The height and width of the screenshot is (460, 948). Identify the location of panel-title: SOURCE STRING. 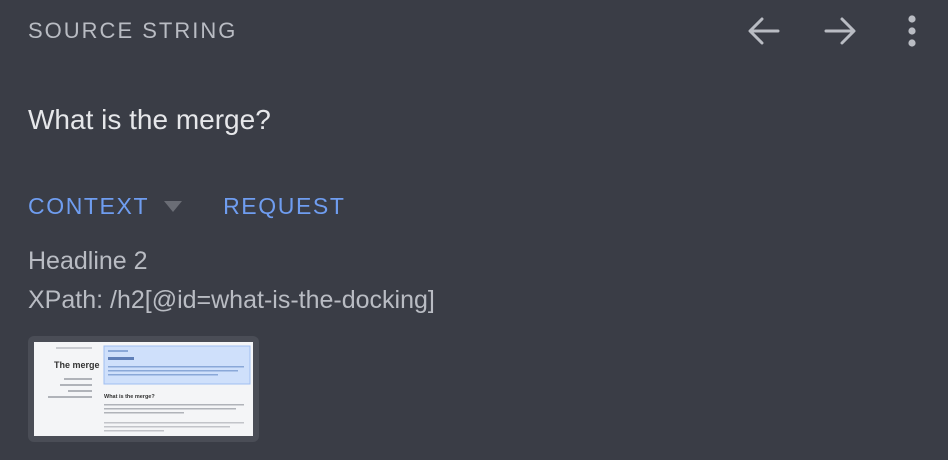
(133, 30).